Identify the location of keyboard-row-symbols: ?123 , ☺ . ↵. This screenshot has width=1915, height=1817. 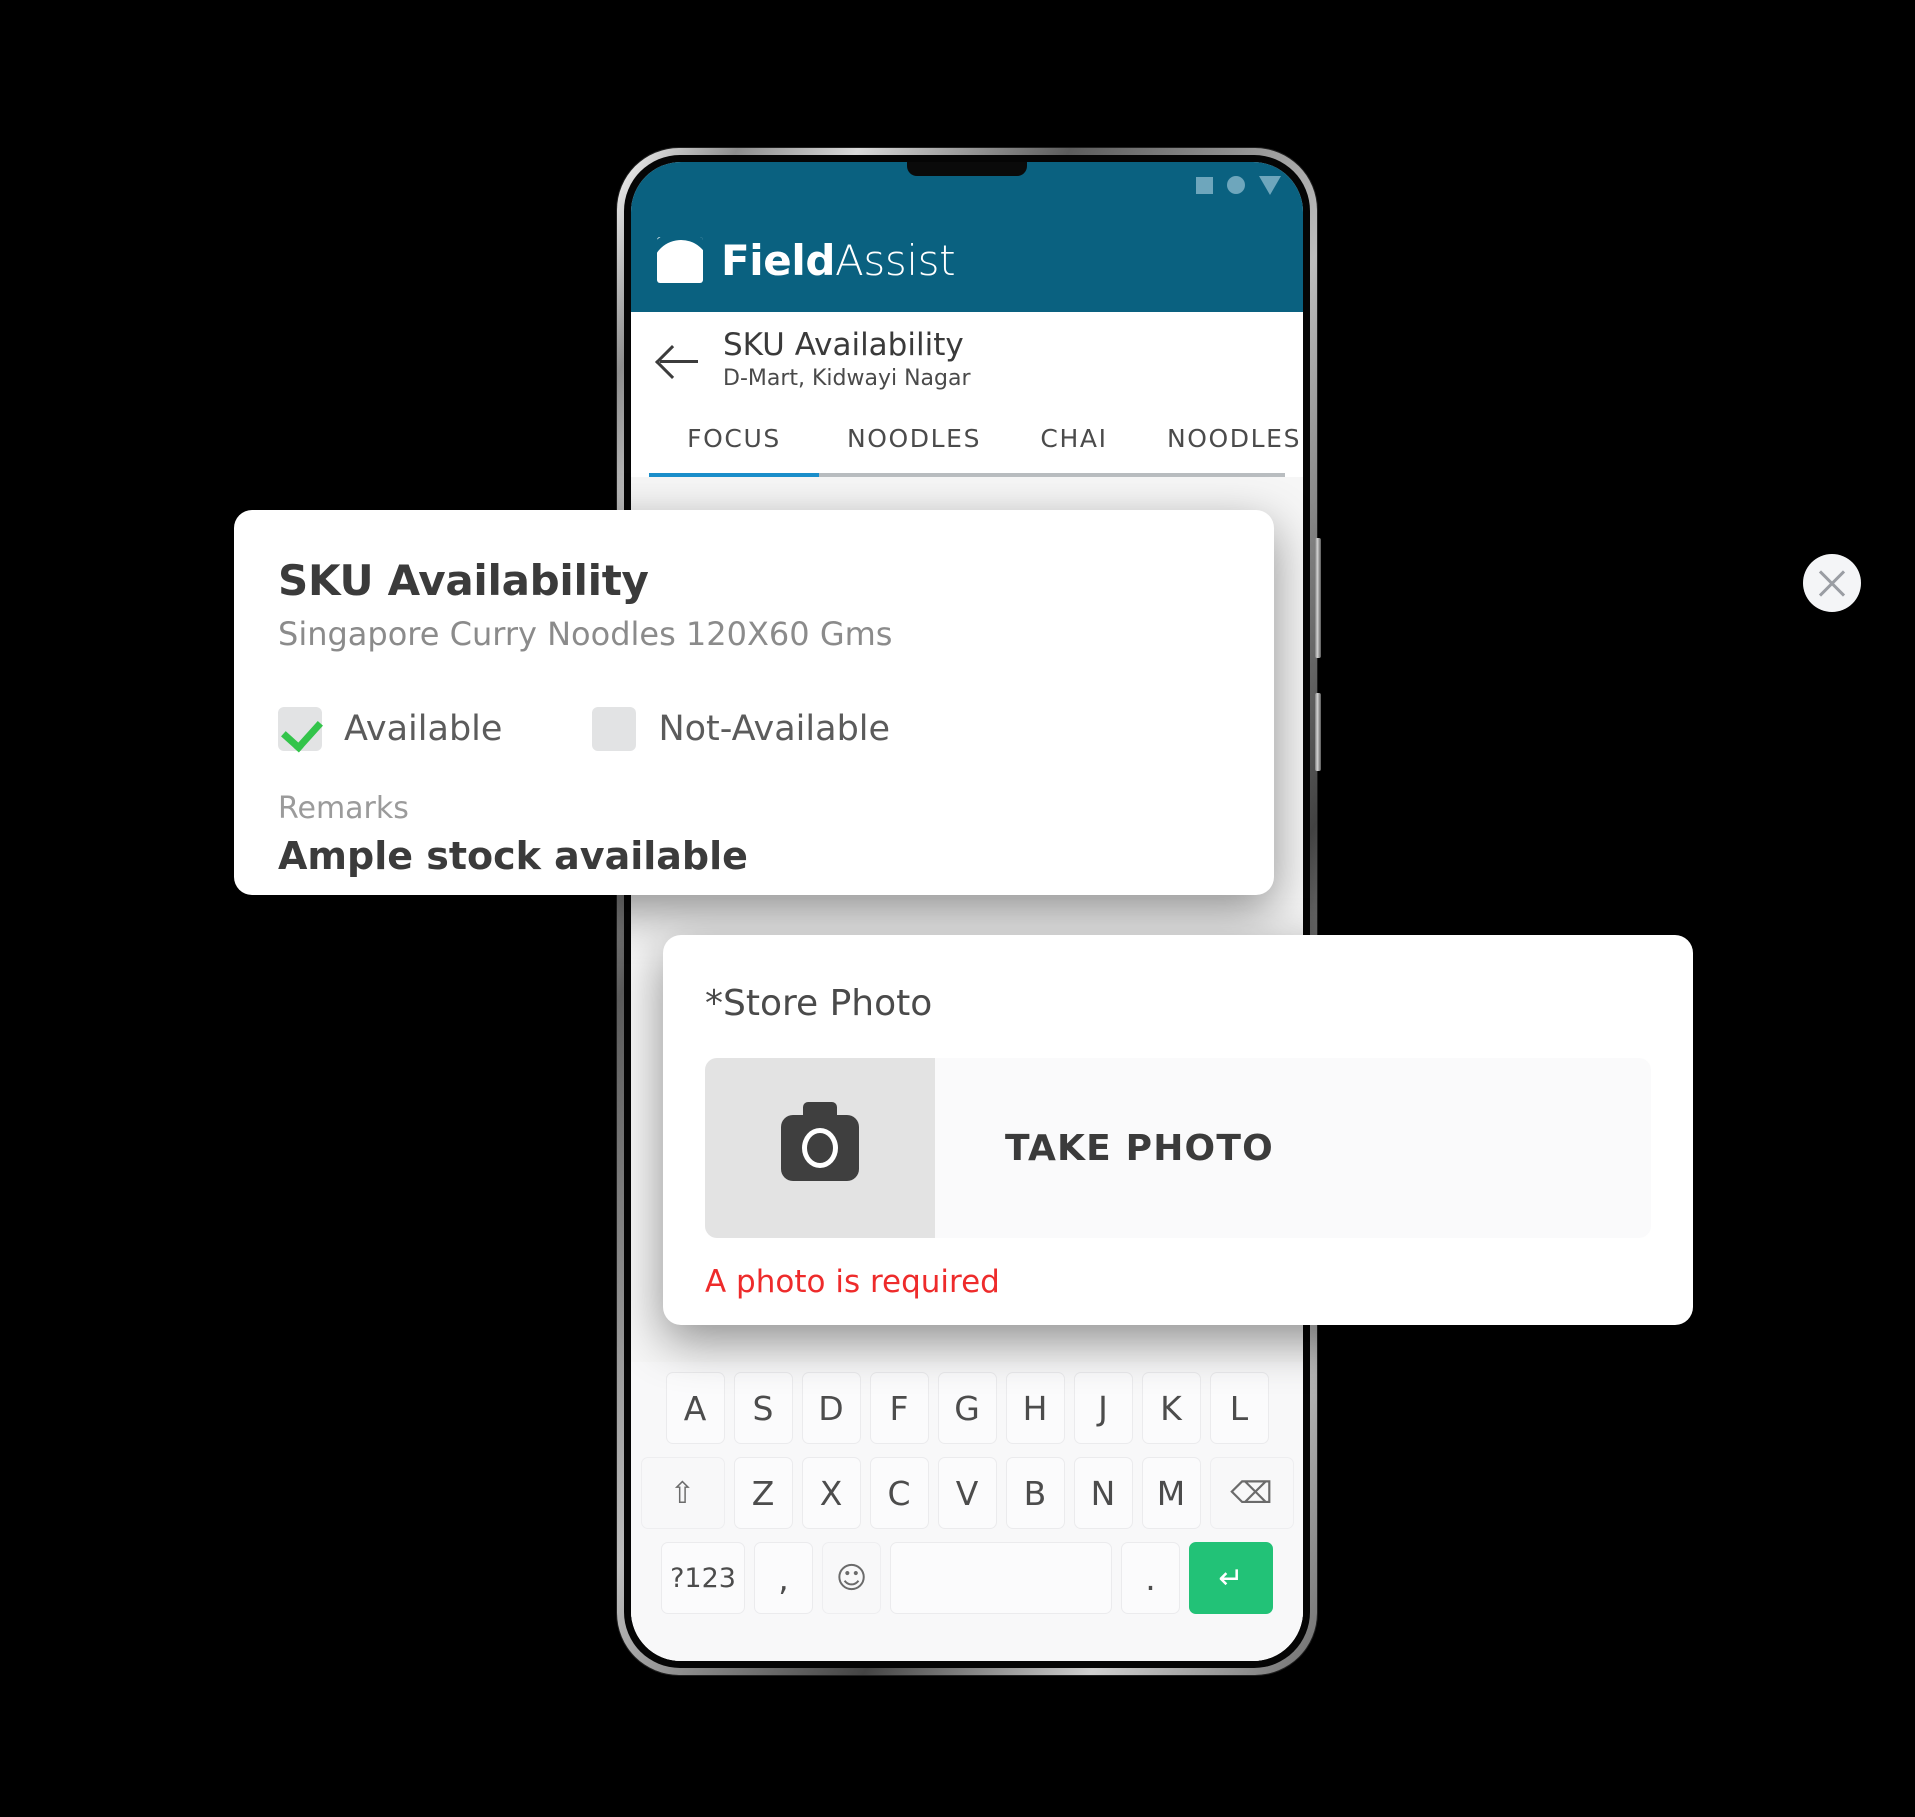
(967, 1578).